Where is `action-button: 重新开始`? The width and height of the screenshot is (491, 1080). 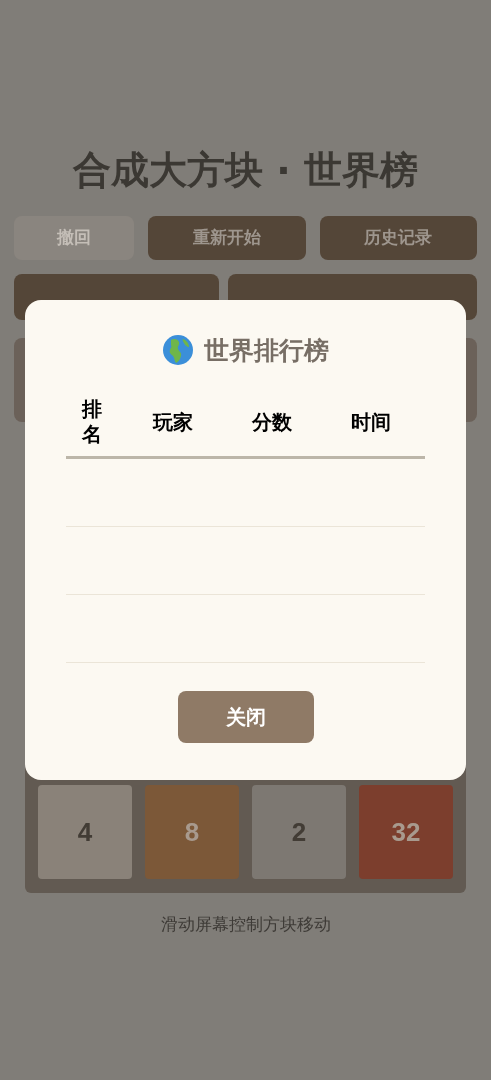 action-button: 重新开始 is located at coordinates (227, 238).